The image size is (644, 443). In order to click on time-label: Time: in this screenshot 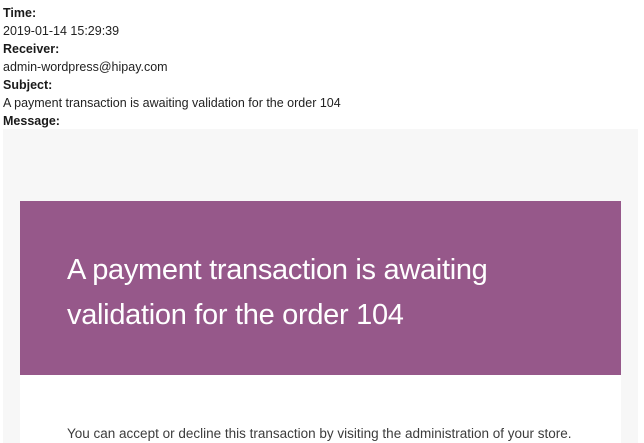, I will do `click(20, 13)`.